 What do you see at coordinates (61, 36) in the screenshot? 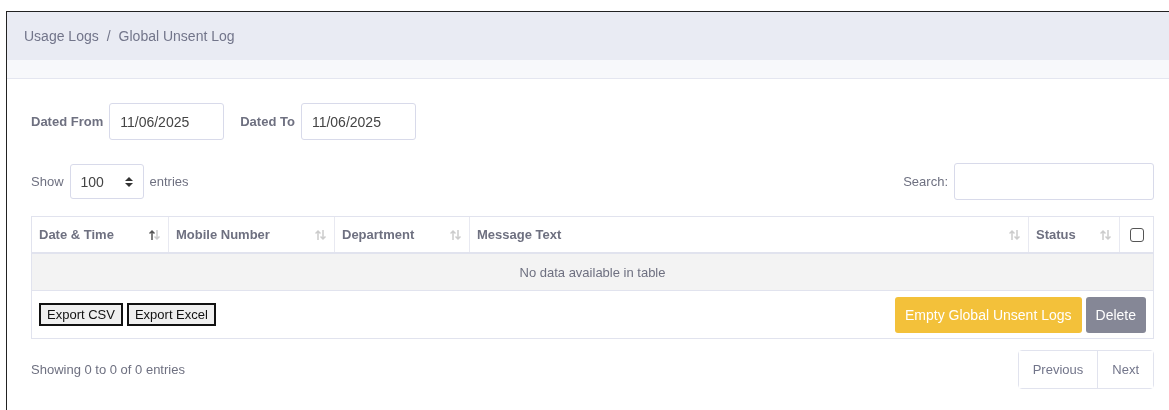
I see `breadcrumb-item: Usage Logs` at bounding box center [61, 36].